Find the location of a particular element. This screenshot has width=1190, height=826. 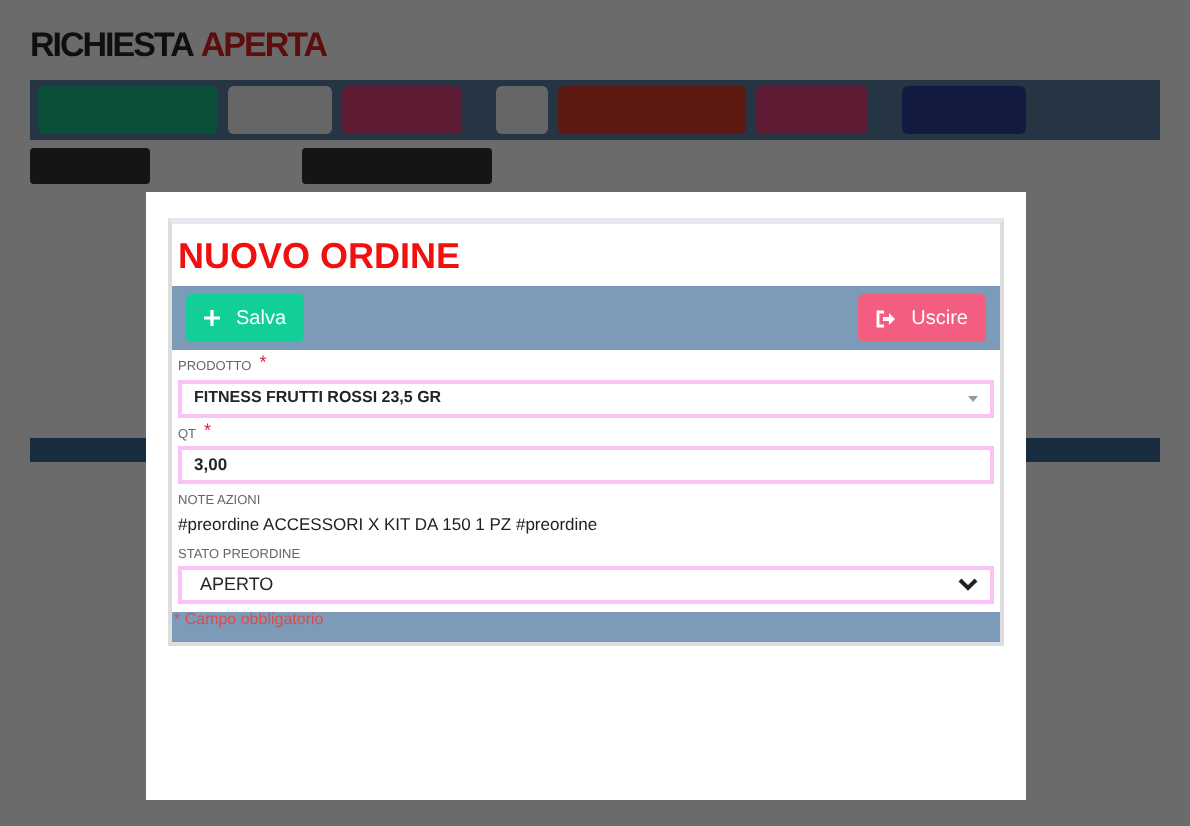

select-field: APERTO is located at coordinates (586, 584).